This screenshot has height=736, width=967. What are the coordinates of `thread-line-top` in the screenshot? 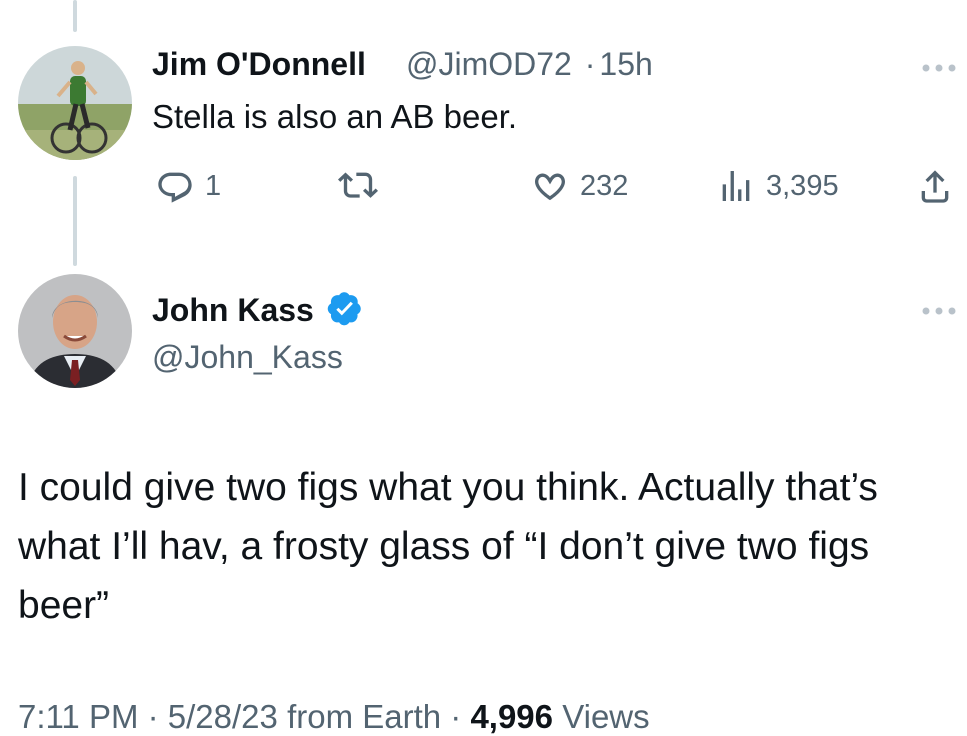 It's located at (75, 16).